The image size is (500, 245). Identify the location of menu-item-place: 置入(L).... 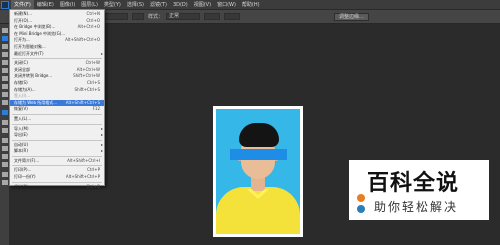
(57, 119).